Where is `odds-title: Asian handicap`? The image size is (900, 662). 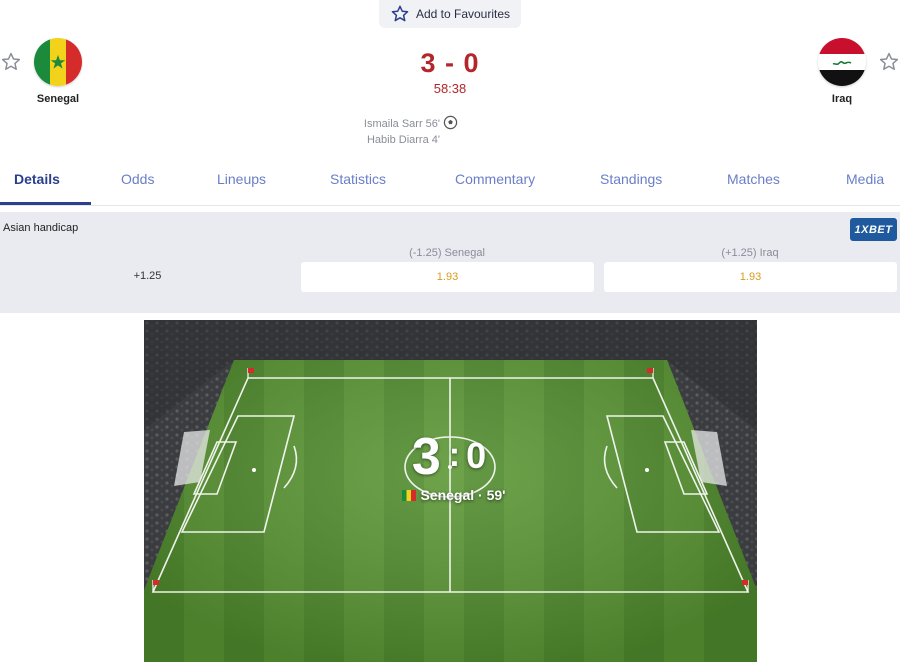
odds-title: Asian handicap is located at coordinates (41, 228).